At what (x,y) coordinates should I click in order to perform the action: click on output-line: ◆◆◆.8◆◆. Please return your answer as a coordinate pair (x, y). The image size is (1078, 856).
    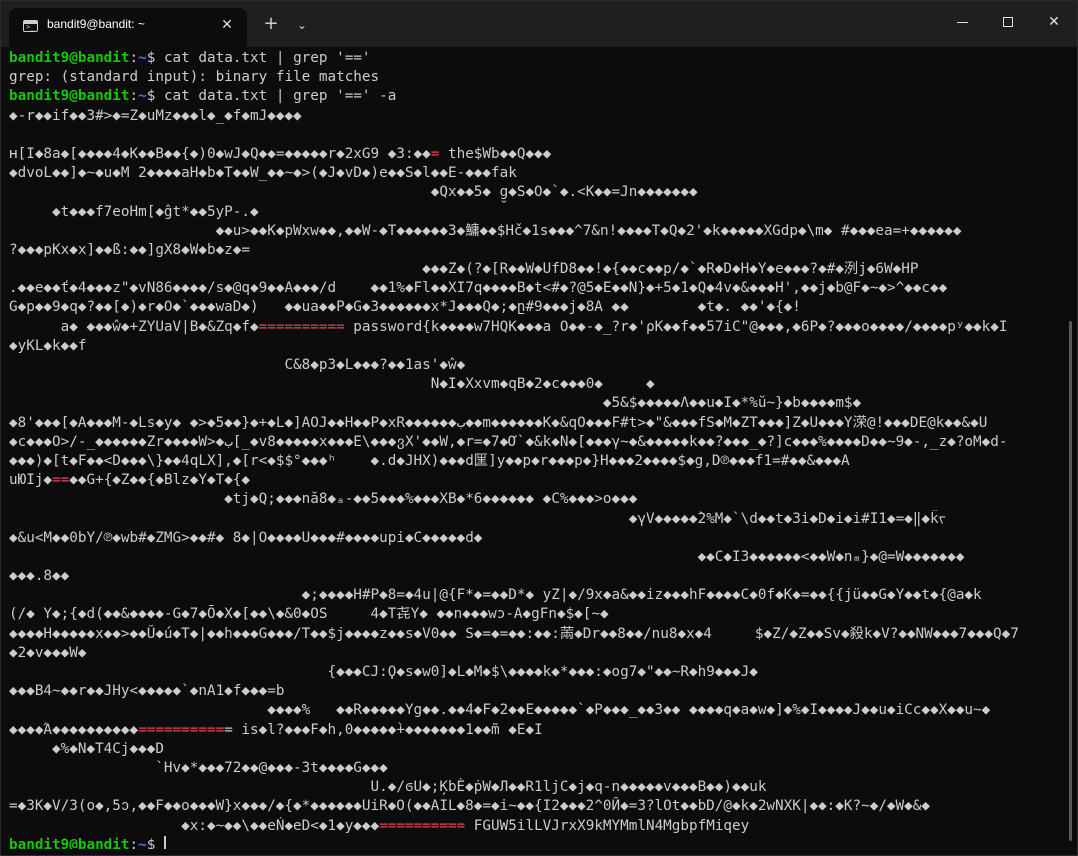
    Looking at the image, I should click on (535, 576).